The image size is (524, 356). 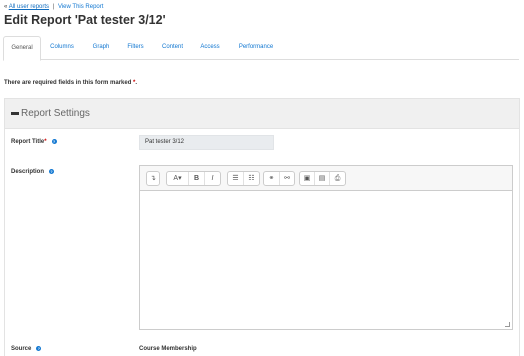 I want to click on required-star: *, so click(x=45, y=142).